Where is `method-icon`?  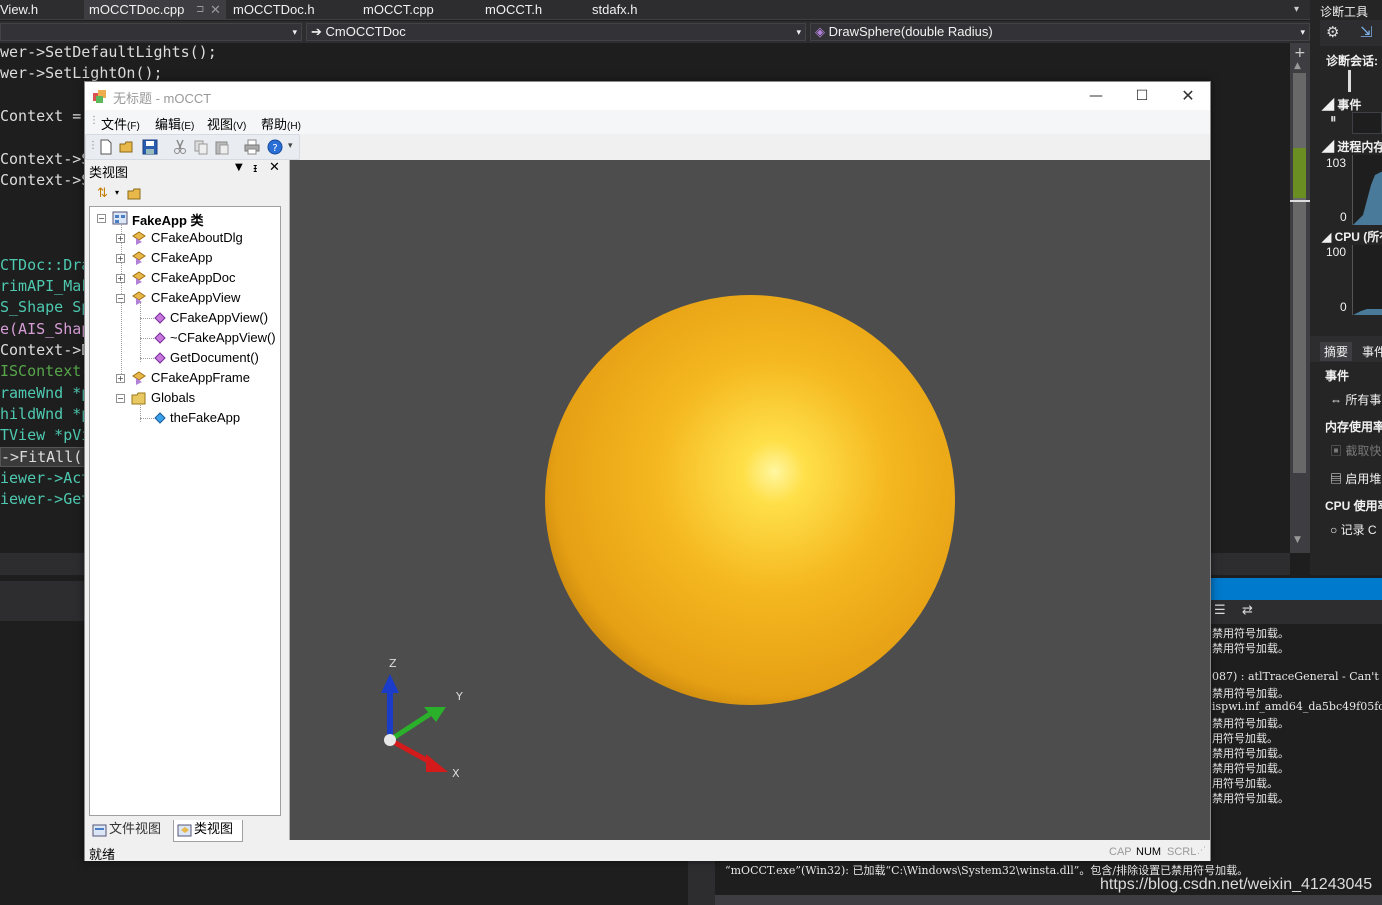
method-icon is located at coordinates (160, 358).